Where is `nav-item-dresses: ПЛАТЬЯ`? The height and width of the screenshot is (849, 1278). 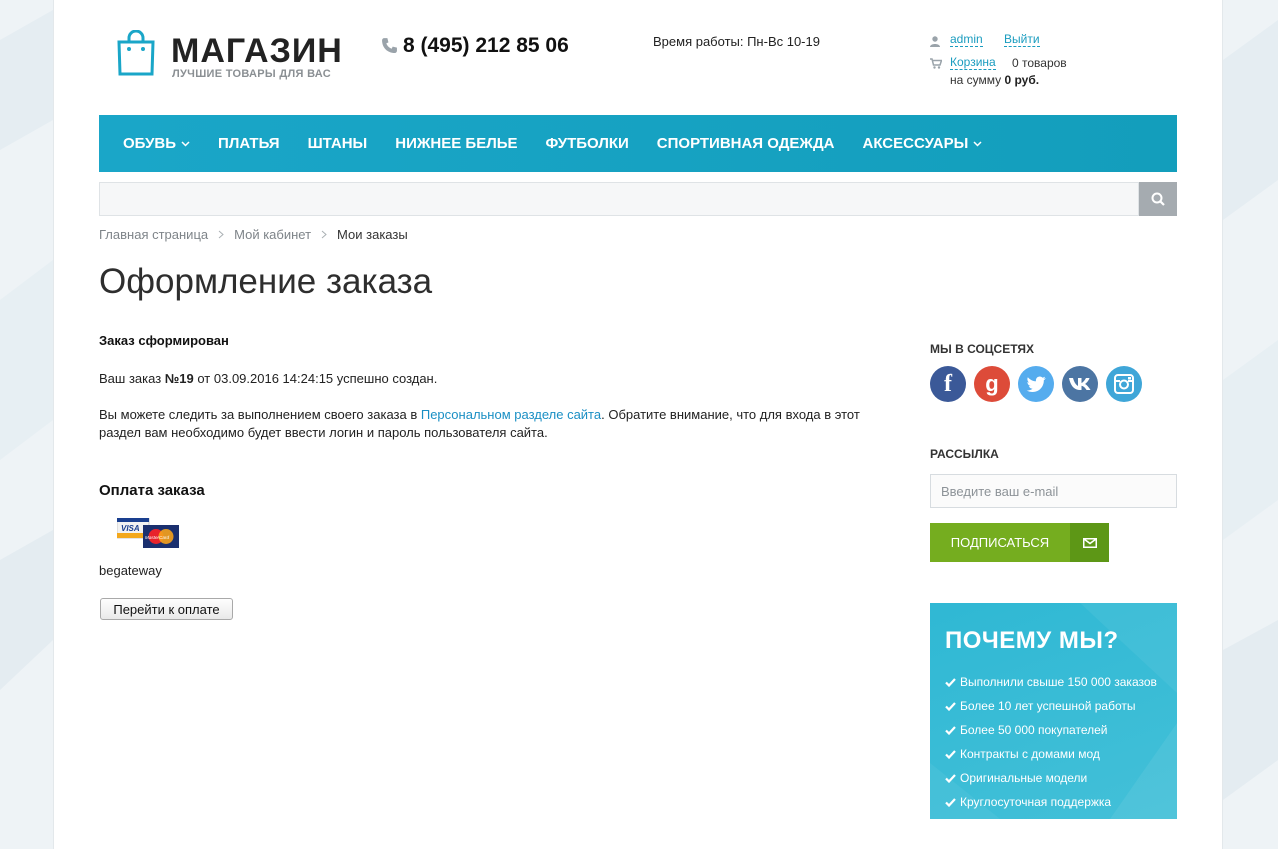 nav-item-dresses: ПЛАТЬЯ is located at coordinates (249, 143).